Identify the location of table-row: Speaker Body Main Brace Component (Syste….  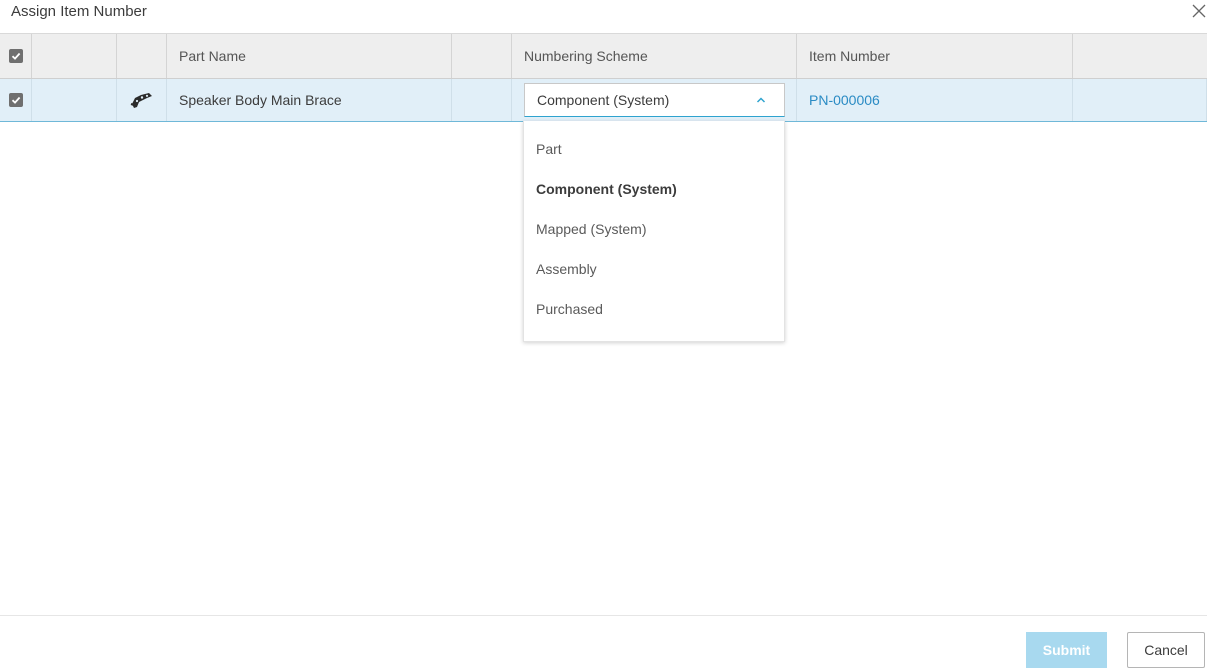
(603, 100).